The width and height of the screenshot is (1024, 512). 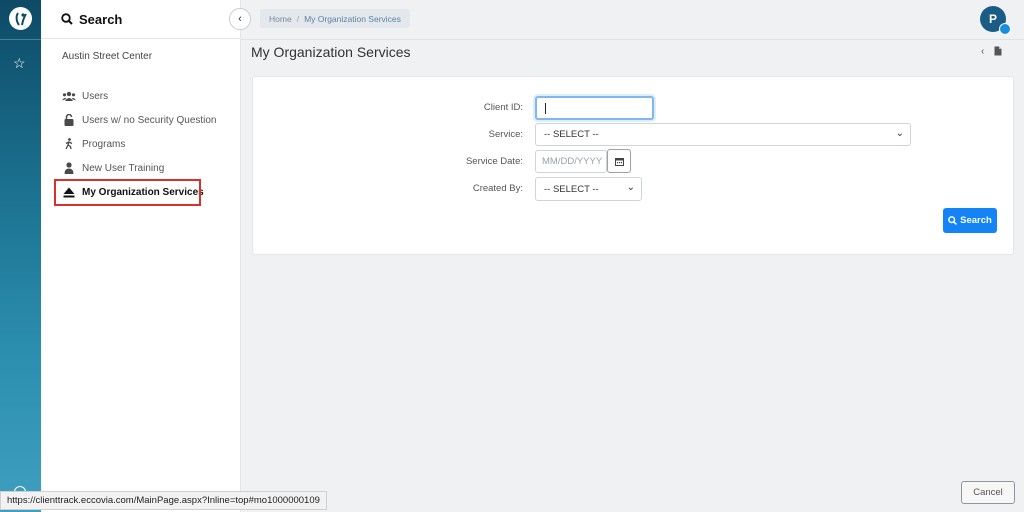 What do you see at coordinates (140, 19) in the screenshot?
I see `sidebar-header: Search` at bounding box center [140, 19].